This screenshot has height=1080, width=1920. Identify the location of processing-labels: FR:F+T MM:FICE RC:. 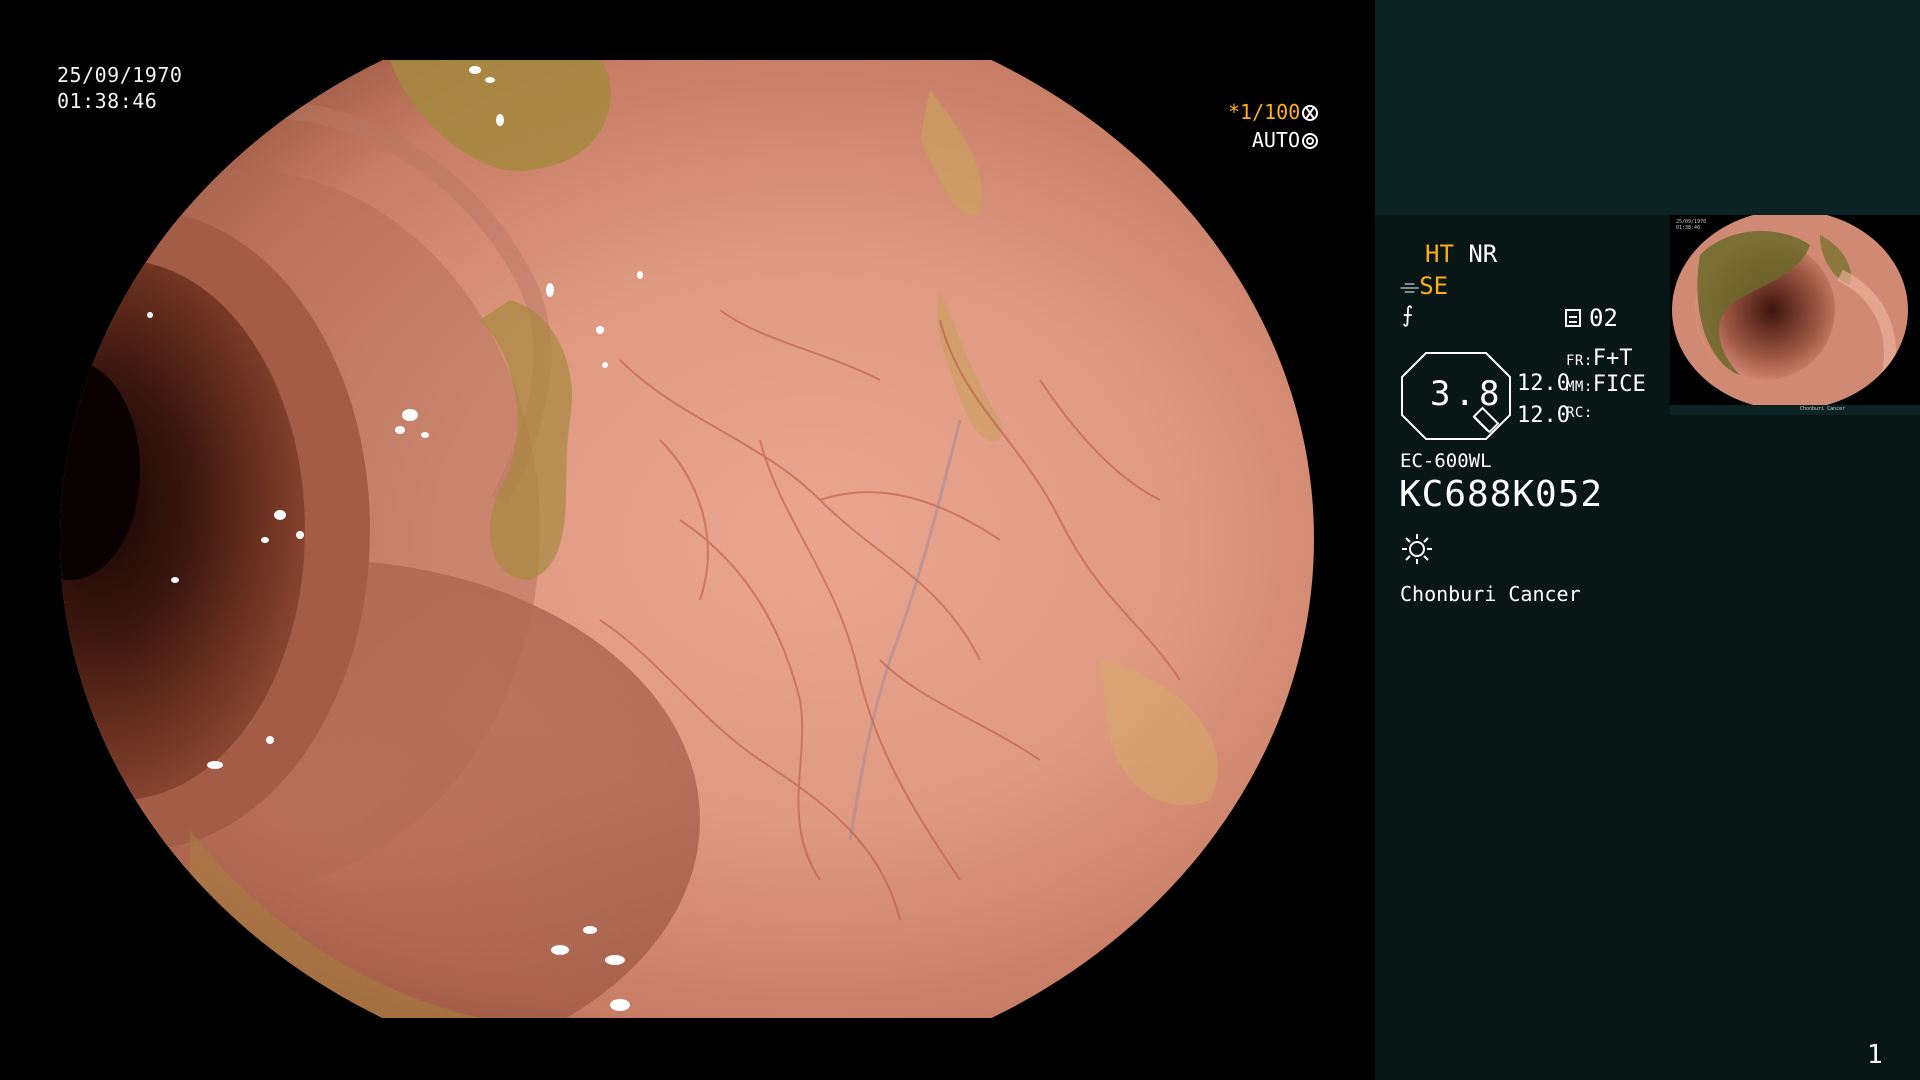
(1606, 386).